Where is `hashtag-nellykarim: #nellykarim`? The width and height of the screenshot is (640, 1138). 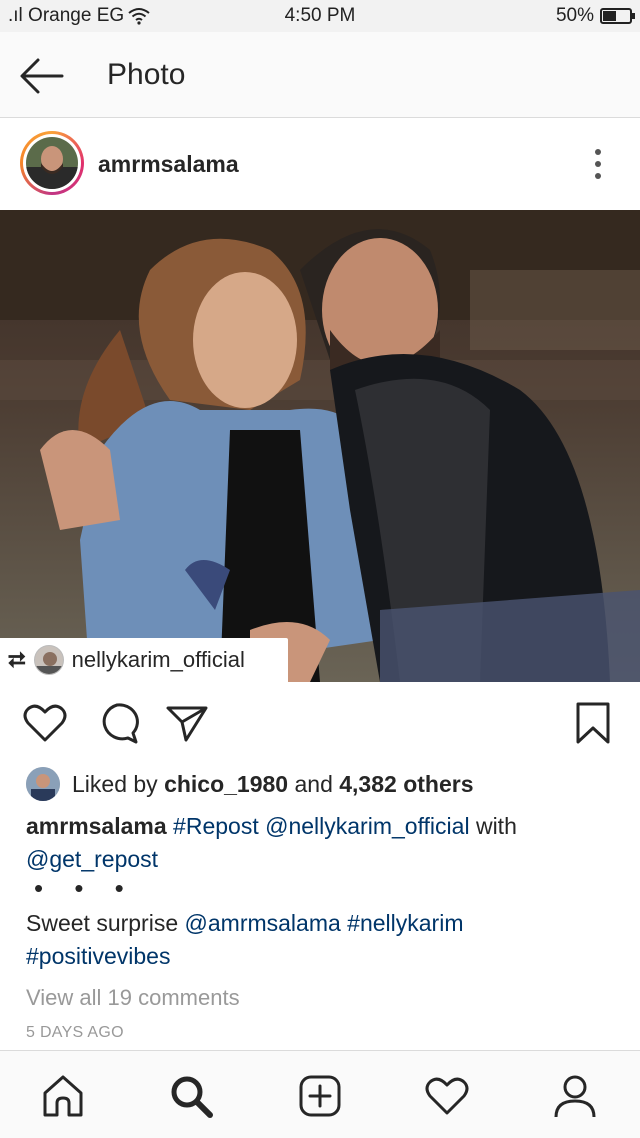 hashtag-nellykarim: #nellykarim is located at coordinates (405, 923).